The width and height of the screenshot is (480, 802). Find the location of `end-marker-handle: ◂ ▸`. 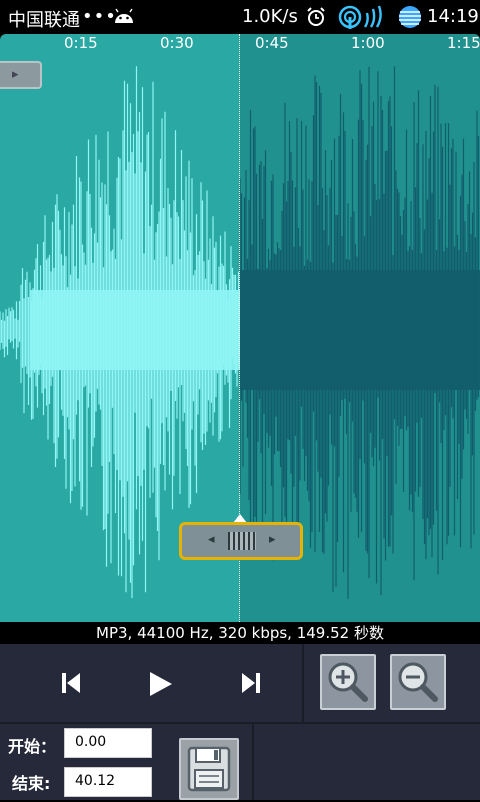

end-marker-handle: ◂ ▸ is located at coordinates (241, 541).